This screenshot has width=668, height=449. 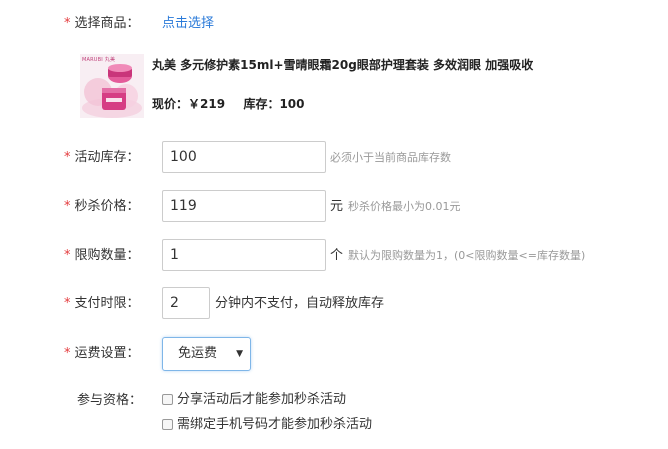 I want to click on product-title: 丸美 多元修护素15ml+雪晴眼霜20g眼部护理套装 多效润眼 加强吸收, so click(x=343, y=65).